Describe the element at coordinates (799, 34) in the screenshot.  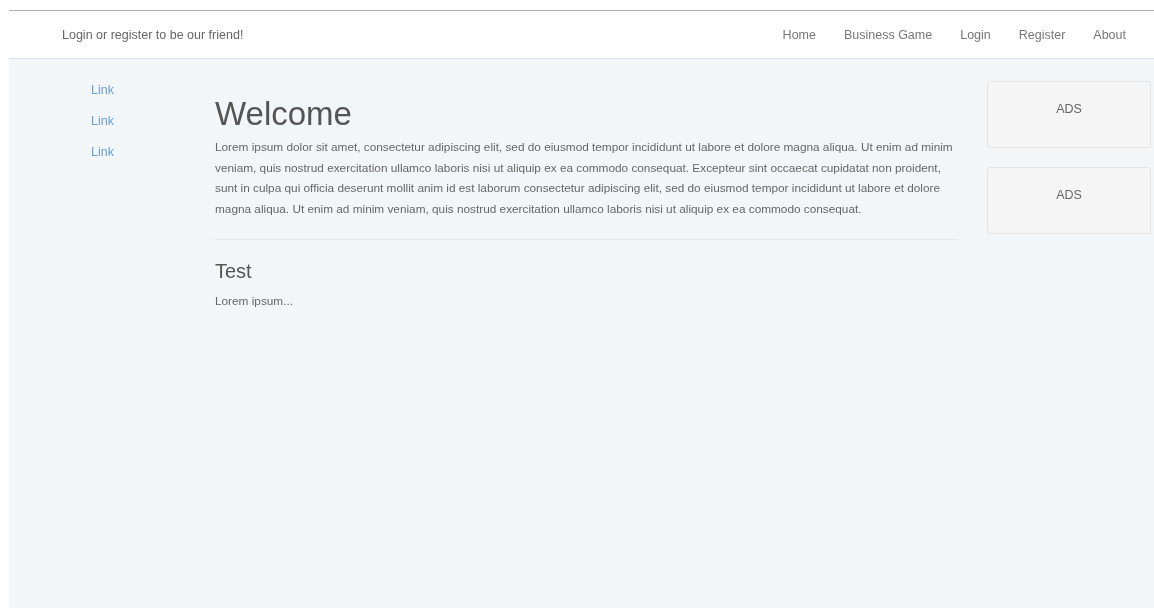
I see `nav-link: Home` at that location.